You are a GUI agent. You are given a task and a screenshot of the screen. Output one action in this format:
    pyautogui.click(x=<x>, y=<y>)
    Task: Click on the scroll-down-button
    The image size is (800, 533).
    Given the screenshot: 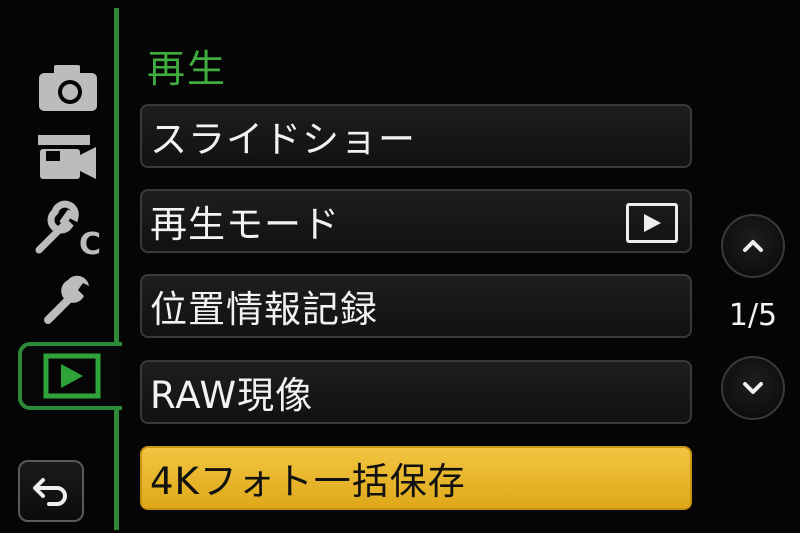 What is the action you would take?
    pyautogui.click(x=753, y=388)
    